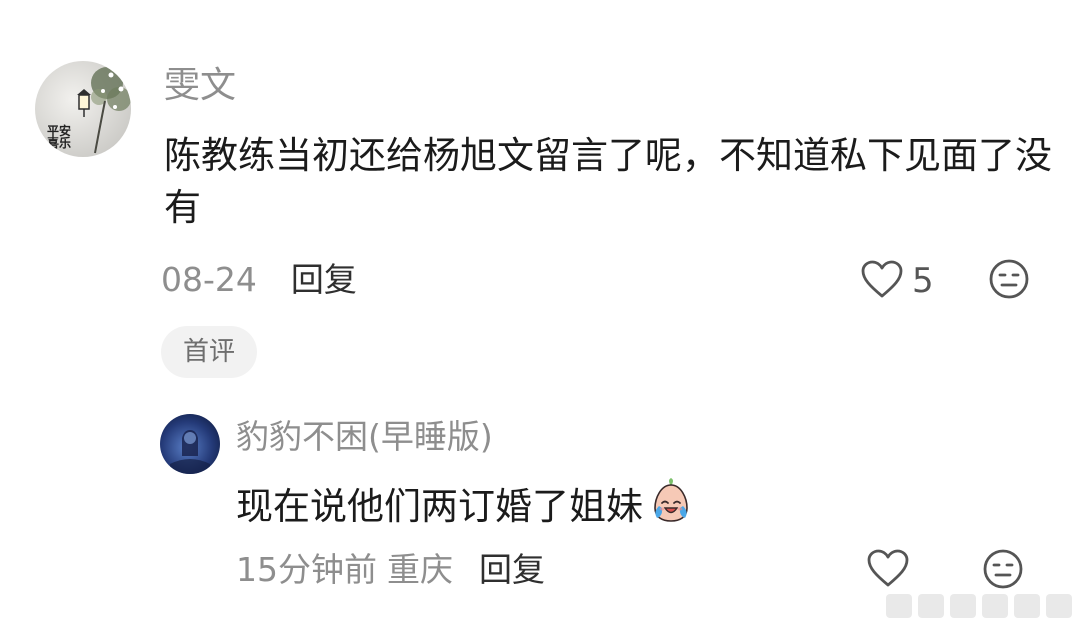  What do you see at coordinates (439, 506) in the screenshot?
I see `reply-text: 现在说他们两订婚了姐妹` at bounding box center [439, 506].